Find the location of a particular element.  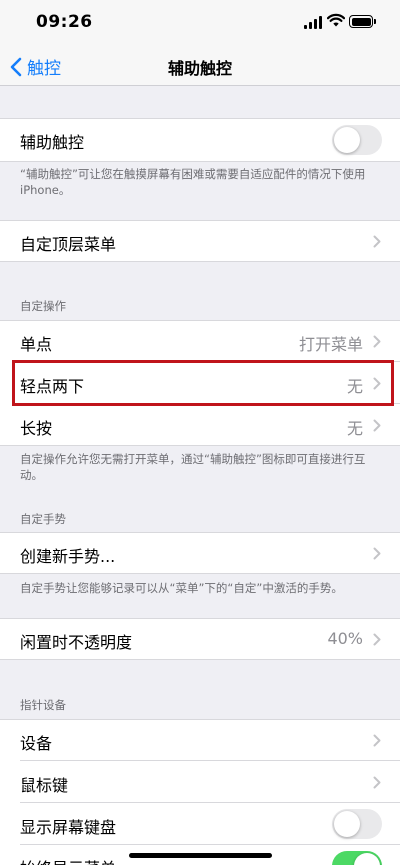

onscreen-keyboard-row: 显示屏幕键盘 is located at coordinates (200, 824).